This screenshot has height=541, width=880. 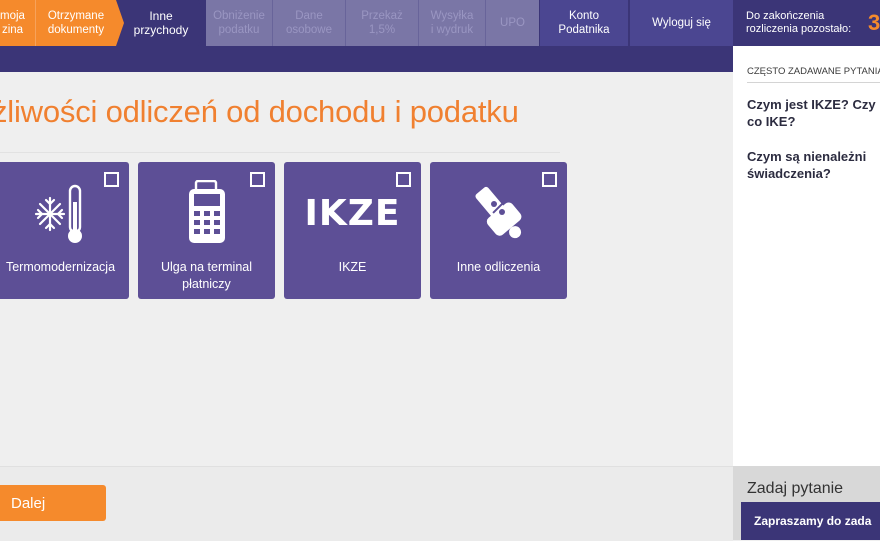 I want to click on faq-item-line: świadczenia?, so click(x=789, y=173).